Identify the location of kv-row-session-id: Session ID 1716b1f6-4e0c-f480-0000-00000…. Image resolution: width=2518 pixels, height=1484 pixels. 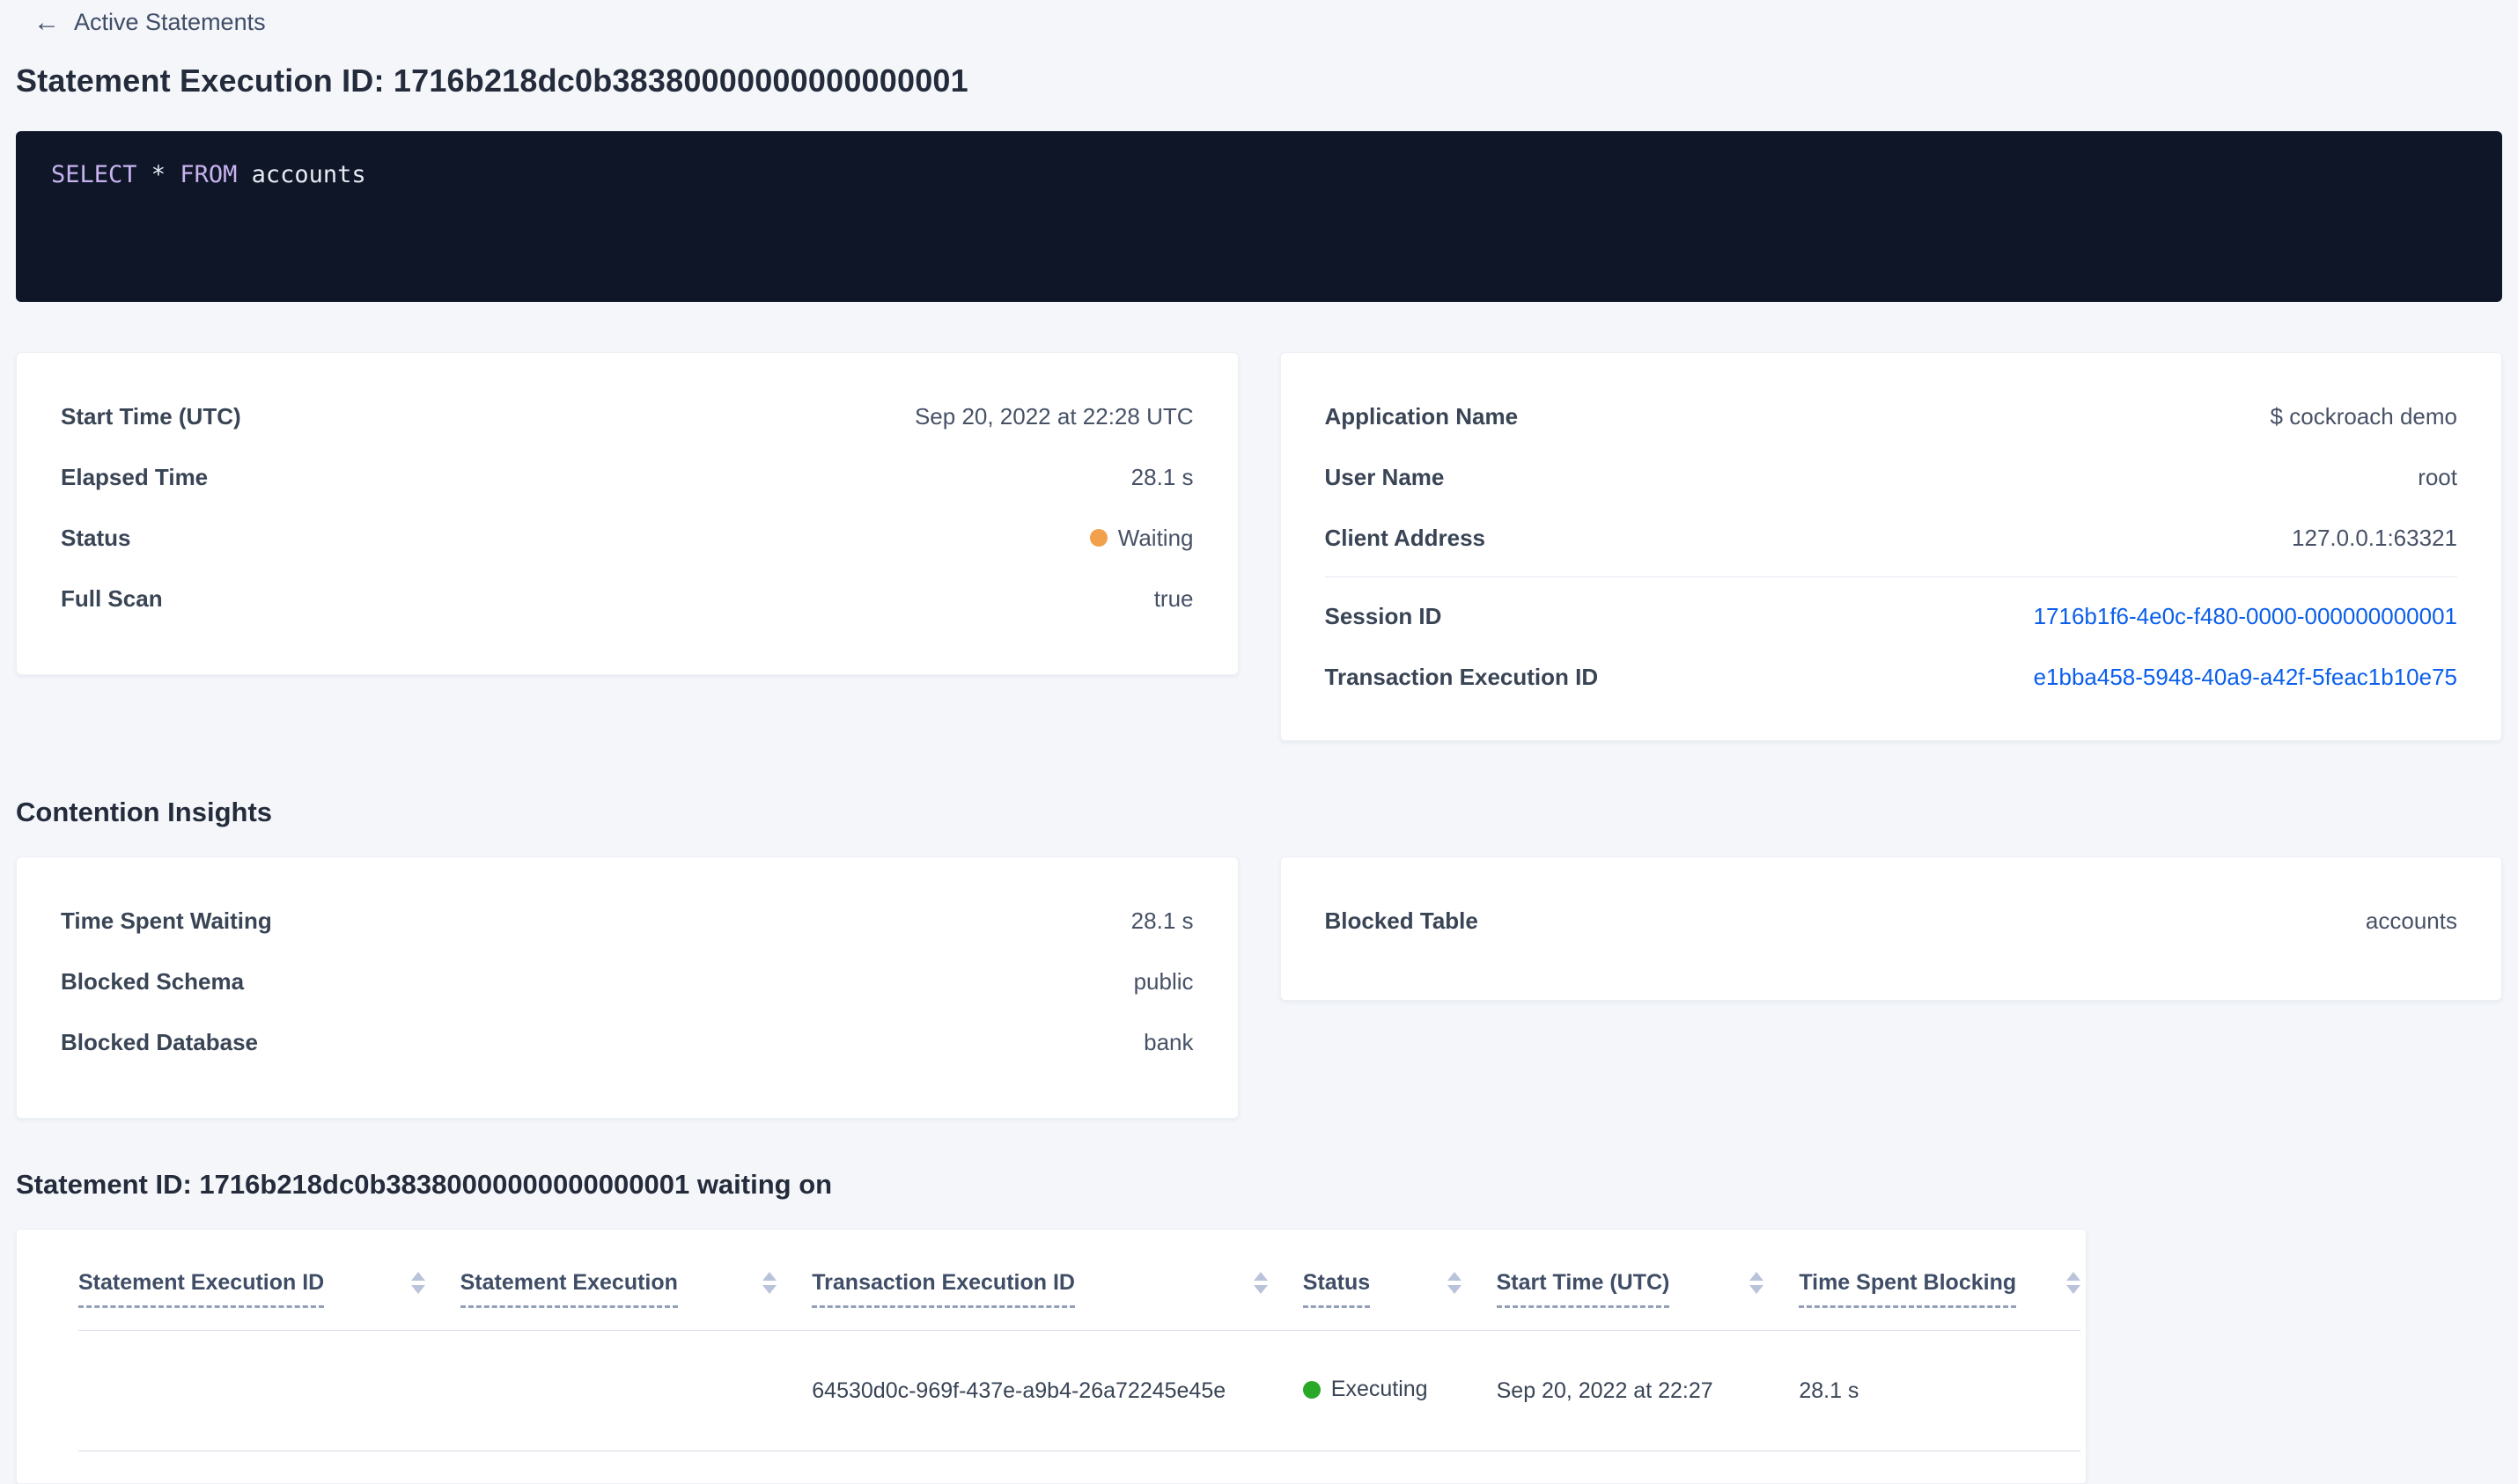
(1891, 616).